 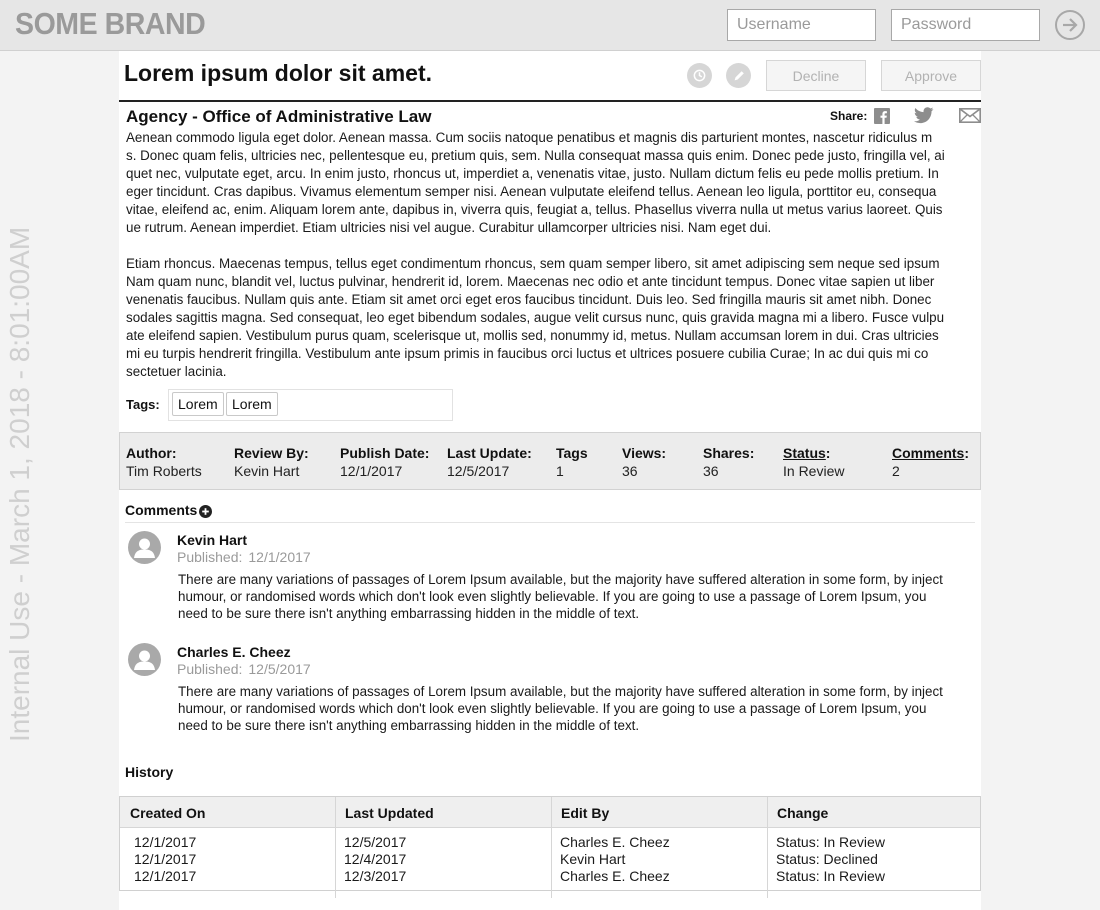 I want to click on title-divider, so click(x=550, y=101).